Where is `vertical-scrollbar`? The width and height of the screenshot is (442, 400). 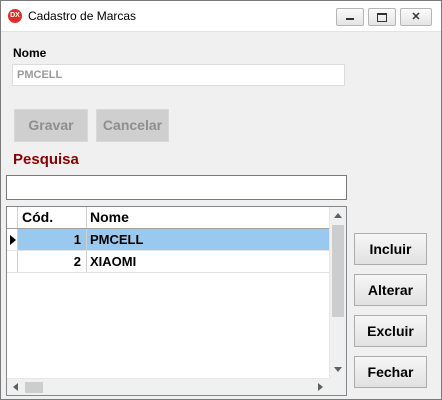
vertical-scrollbar is located at coordinates (337, 292).